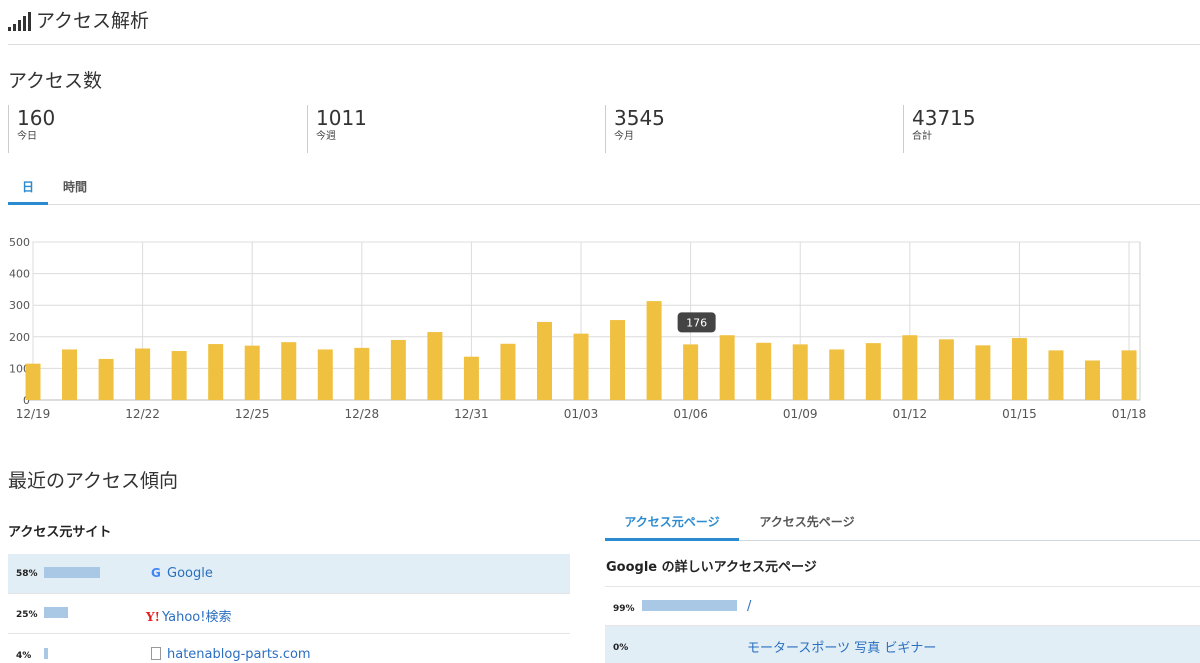 This screenshot has width=1200, height=663. I want to click on tab-destination-pages: アクセス先ページ, so click(807, 523).